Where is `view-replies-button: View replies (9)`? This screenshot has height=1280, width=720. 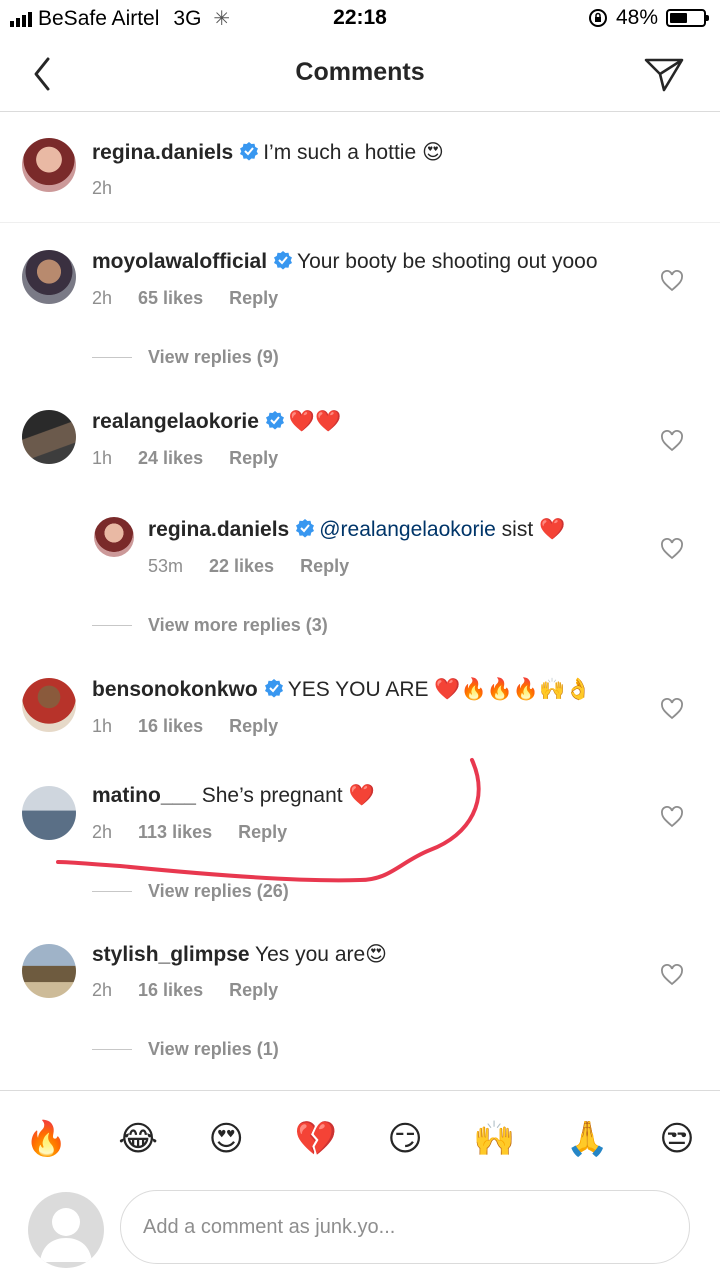
view-replies-button: View replies (9) is located at coordinates (185, 357).